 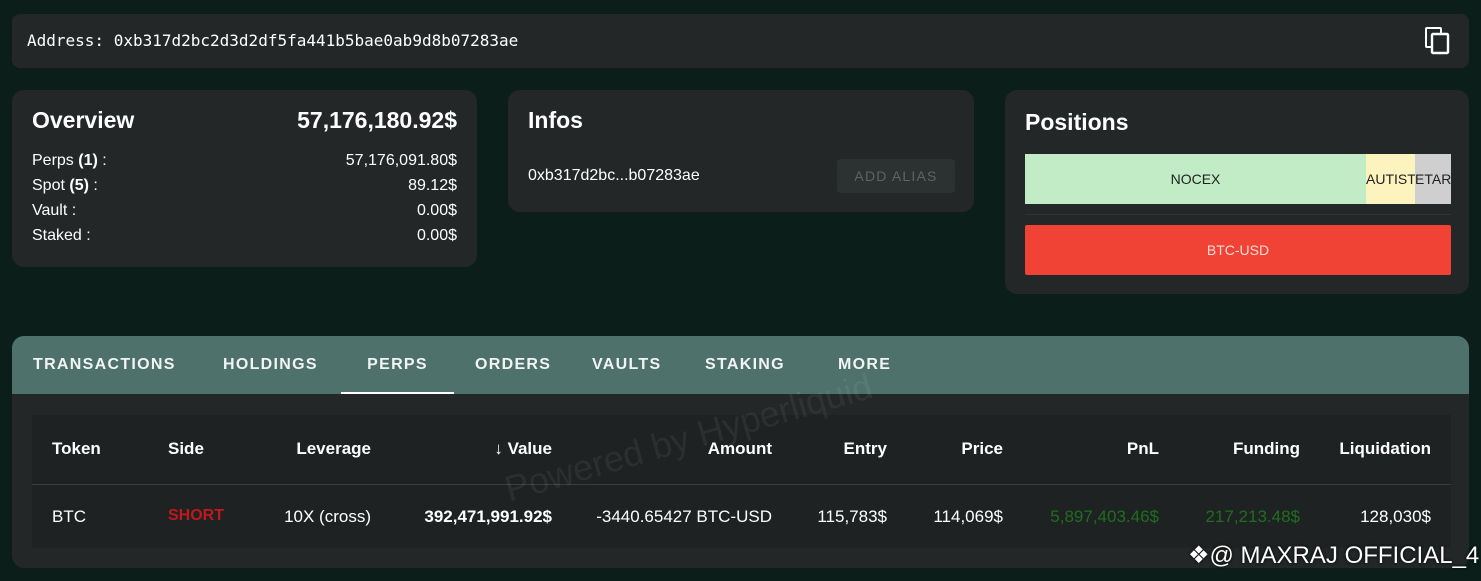 What do you see at coordinates (1433, 179) in the screenshot?
I see `position-segment-etar: ETAR` at bounding box center [1433, 179].